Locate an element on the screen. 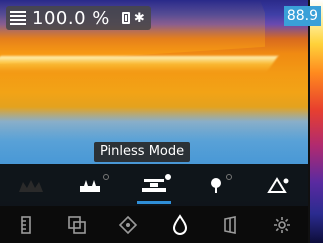 Image resolution: width=323 pixels, height=243 pixels. moisture-reading: 100.0 % is located at coordinates (71, 18).